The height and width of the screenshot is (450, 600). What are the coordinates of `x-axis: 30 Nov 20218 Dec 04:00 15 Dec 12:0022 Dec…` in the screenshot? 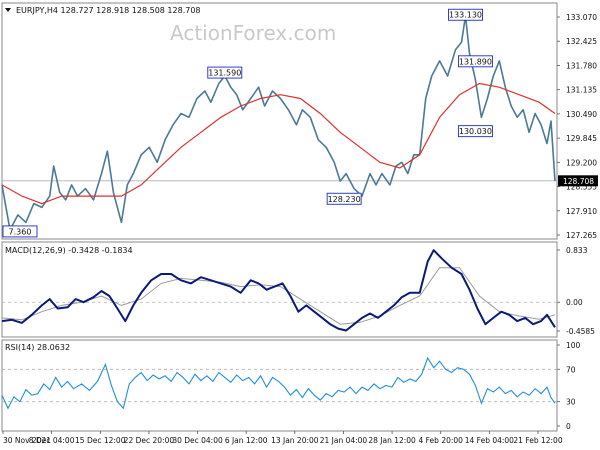 It's located at (282, 438).